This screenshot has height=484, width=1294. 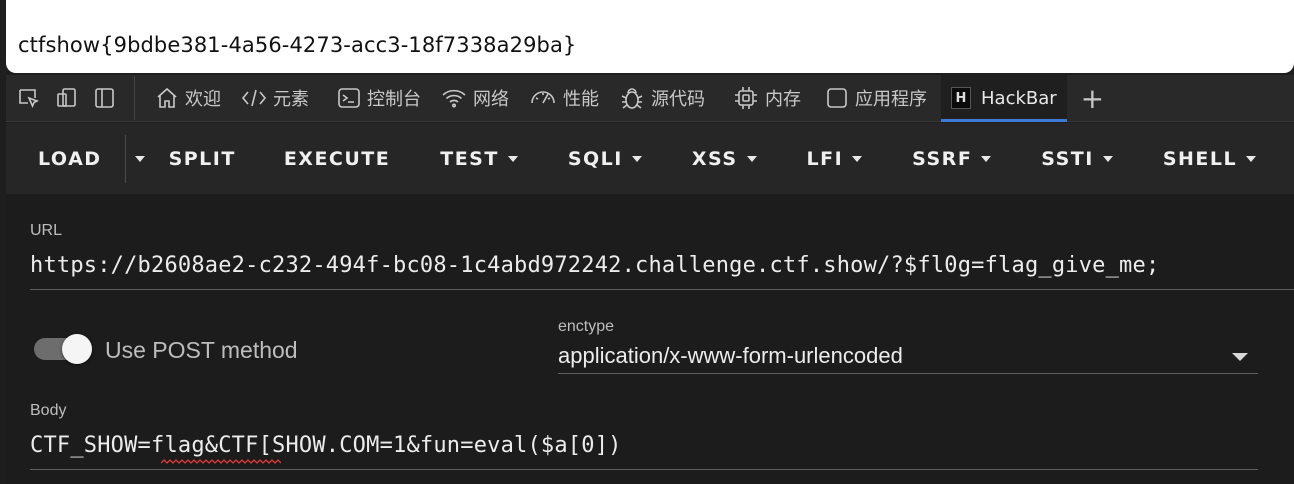 I want to click on dock-side-icon, so click(x=105, y=98).